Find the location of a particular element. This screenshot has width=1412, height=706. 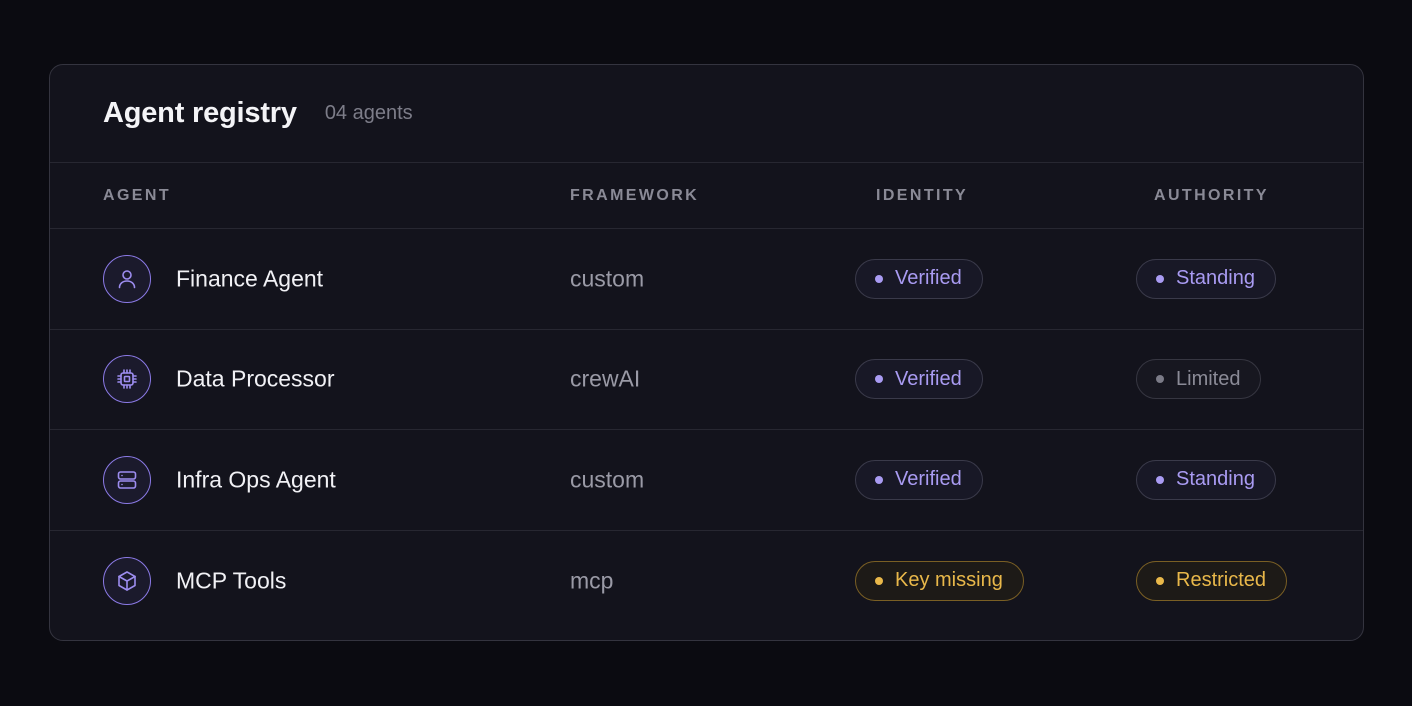

table-row: Infra Ops Agent custom Verified Standing is located at coordinates (706, 480).